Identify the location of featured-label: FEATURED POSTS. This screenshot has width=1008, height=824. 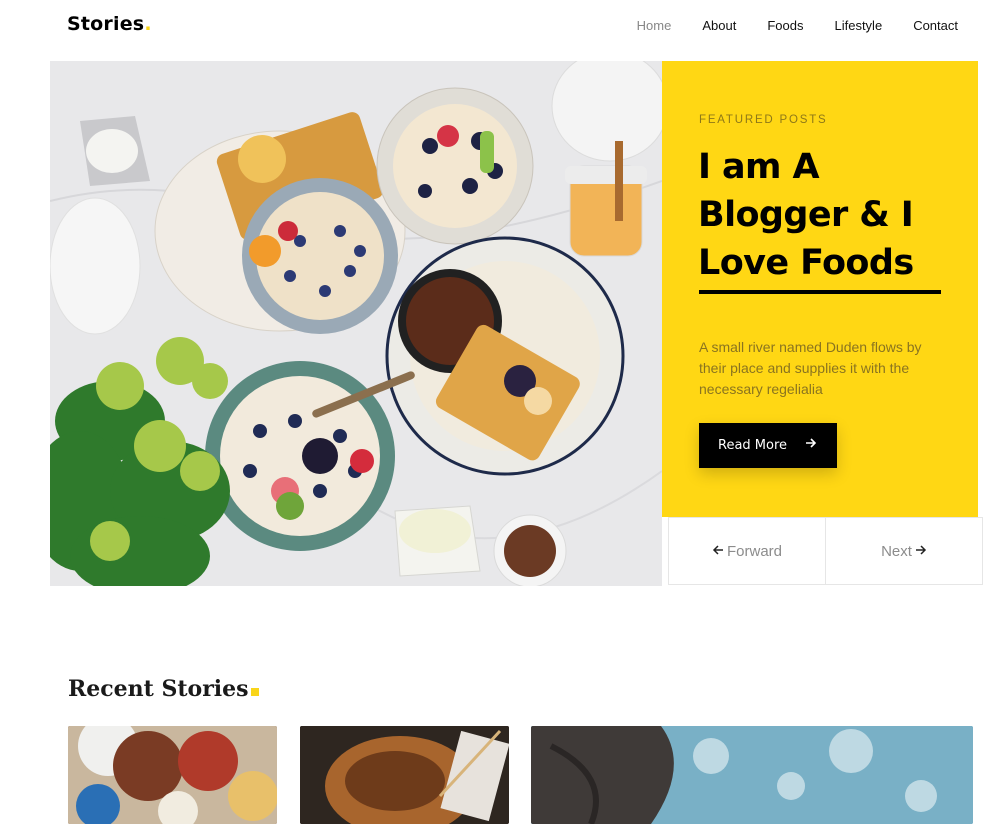
(763, 120).